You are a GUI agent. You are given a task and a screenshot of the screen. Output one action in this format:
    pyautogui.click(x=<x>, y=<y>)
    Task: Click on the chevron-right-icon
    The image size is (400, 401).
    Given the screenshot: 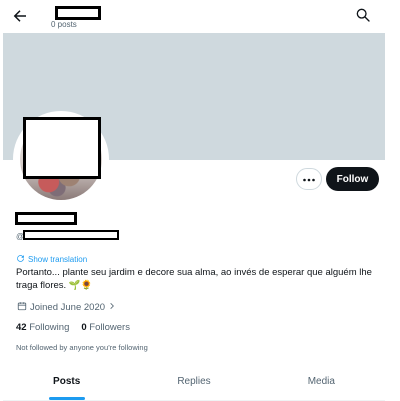 What is the action you would take?
    pyautogui.click(x=112, y=307)
    